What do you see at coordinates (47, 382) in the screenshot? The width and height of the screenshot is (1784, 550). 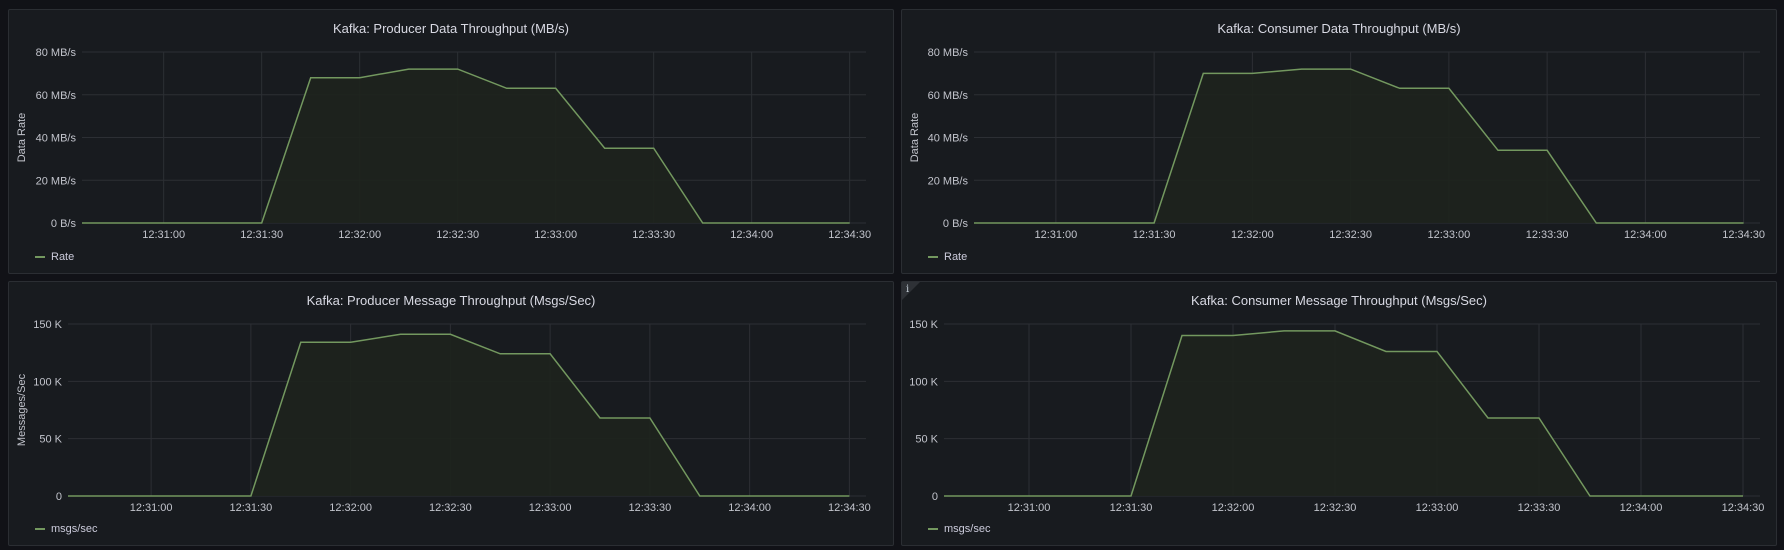 I see `y-tick-label: 100 K` at bounding box center [47, 382].